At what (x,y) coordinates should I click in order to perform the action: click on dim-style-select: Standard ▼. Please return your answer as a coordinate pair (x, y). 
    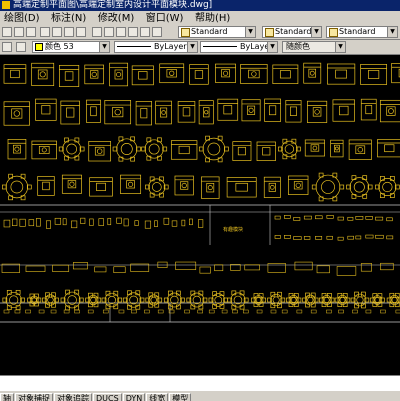
    Looking at the image, I should click on (292, 32).